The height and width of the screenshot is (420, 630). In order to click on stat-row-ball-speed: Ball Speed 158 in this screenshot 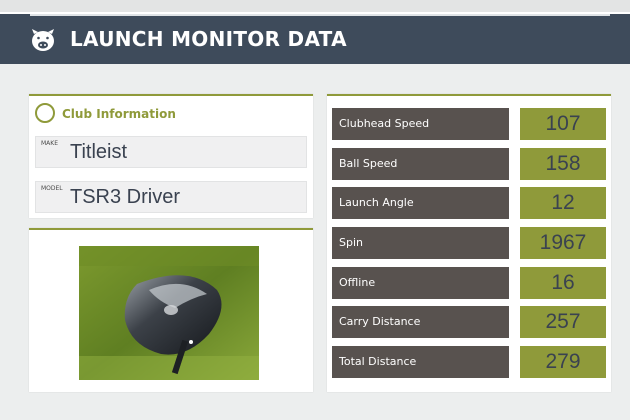, I will do `click(469, 164)`.